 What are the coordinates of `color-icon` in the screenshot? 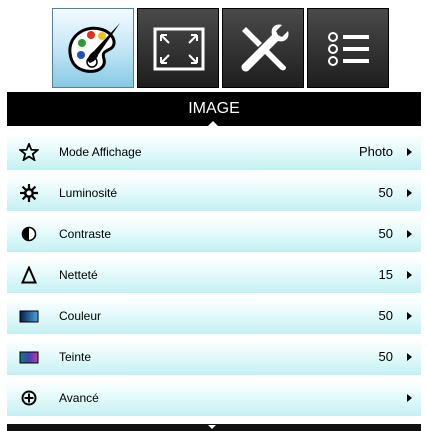 It's located at (29, 316).